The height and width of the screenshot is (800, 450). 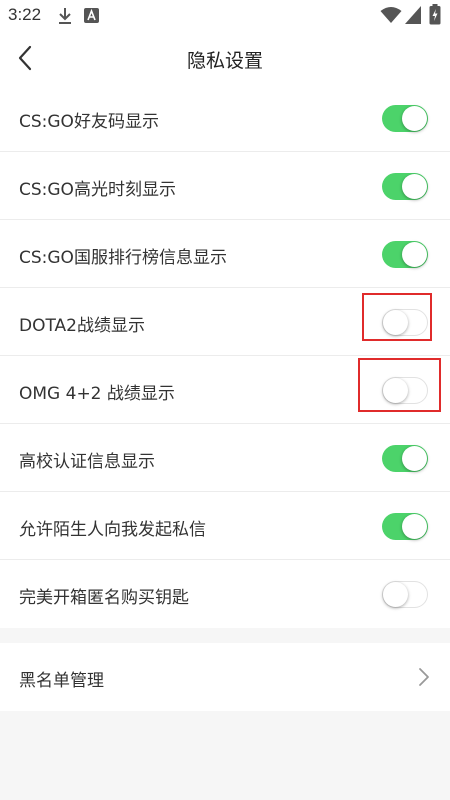 What do you see at coordinates (225, 16) in the screenshot?
I see `status-bar: 3:22` at bounding box center [225, 16].